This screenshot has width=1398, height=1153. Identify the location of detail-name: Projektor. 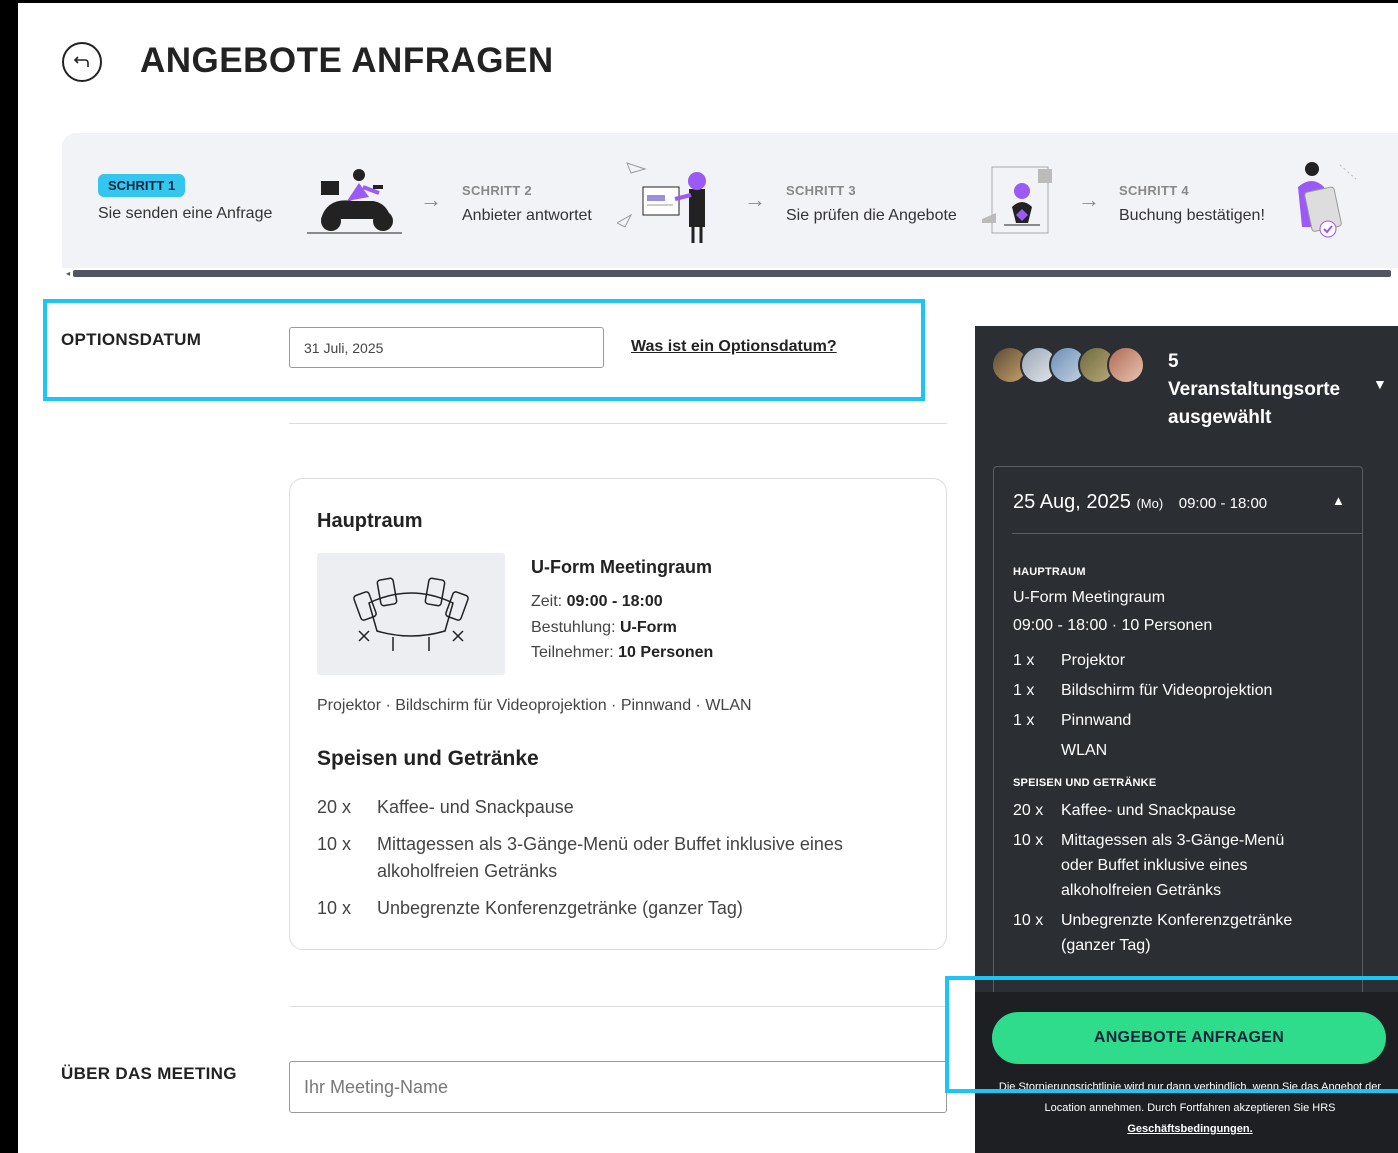
(1093, 660).